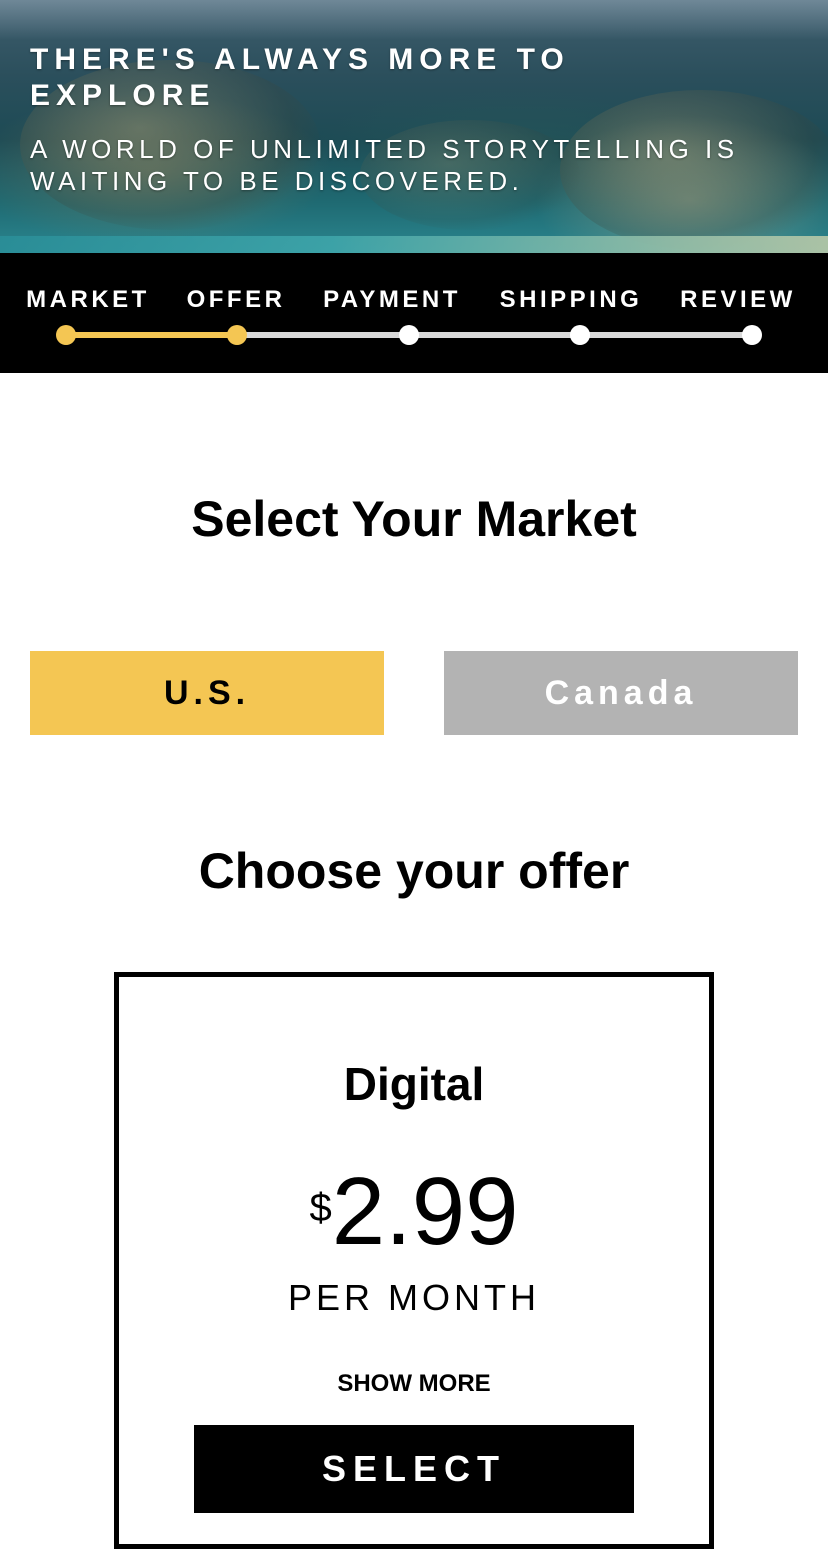 The width and height of the screenshot is (828, 1567). What do you see at coordinates (414, 519) in the screenshot?
I see `market-heading: Select Your Market` at bounding box center [414, 519].